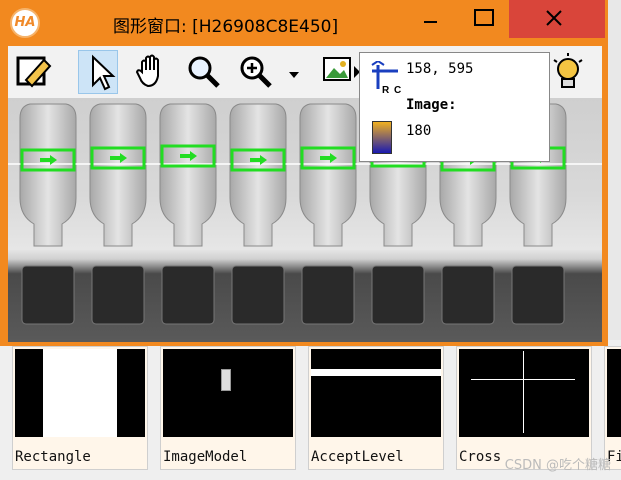 This screenshot has width=621, height=480. What do you see at coordinates (431, 105) in the screenshot?
I see `image-label: Image:` at bounding box center [431, 105].